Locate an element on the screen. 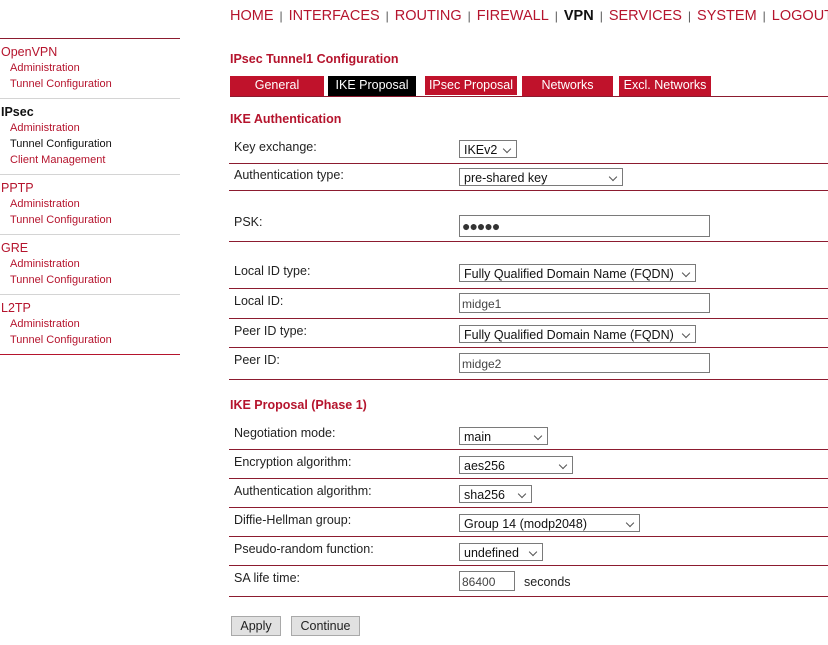 The image size is (828, 645). psk-input: ●●●●● is located at coordinates (584, 226).